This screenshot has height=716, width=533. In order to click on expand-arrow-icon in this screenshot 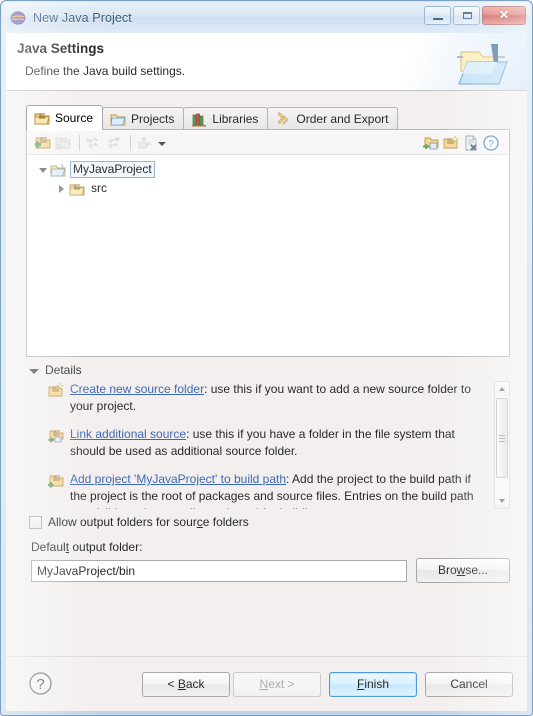, I will do `click(43, 170)`.